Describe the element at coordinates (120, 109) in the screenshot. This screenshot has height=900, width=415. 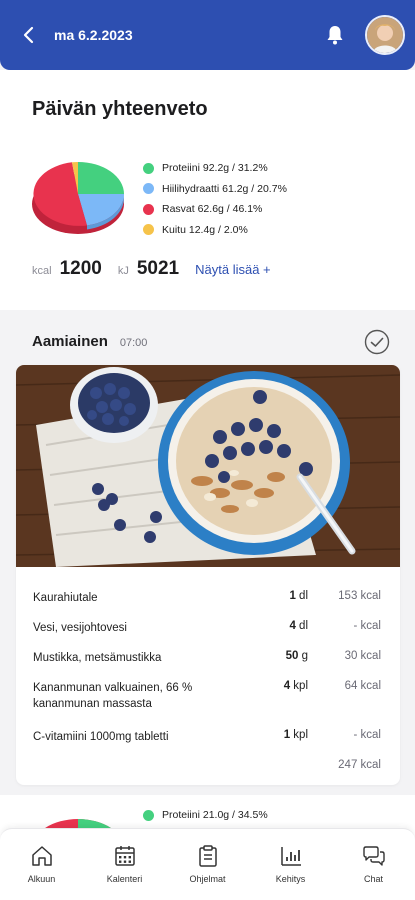
I see `summary-title: Päivän yhteenveto` at that location.